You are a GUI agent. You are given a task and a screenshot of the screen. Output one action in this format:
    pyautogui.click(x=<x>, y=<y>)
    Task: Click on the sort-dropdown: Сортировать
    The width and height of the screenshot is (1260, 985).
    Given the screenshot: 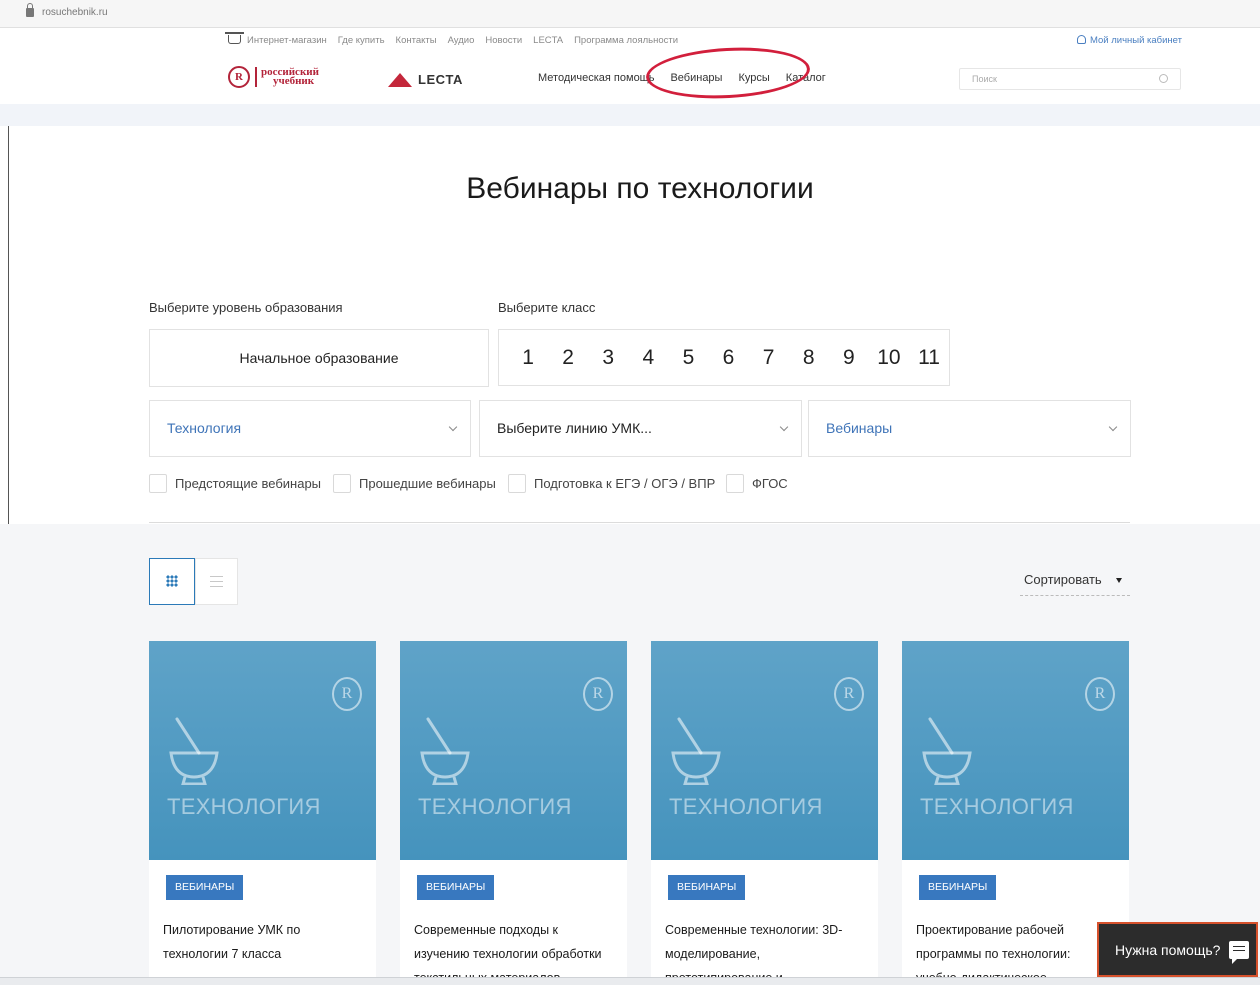 What is the action you would take?
    pyautogui.click(x=1075, y=584)
    